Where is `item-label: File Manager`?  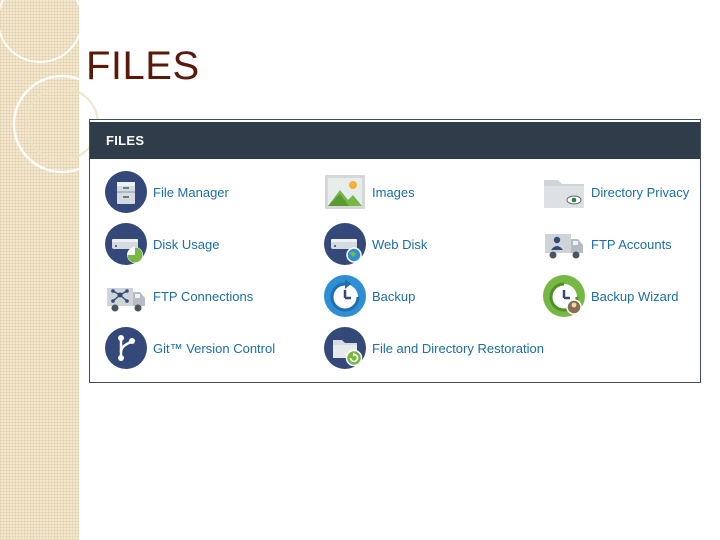
item-label: File Manager is located at coordinates (191, 192).